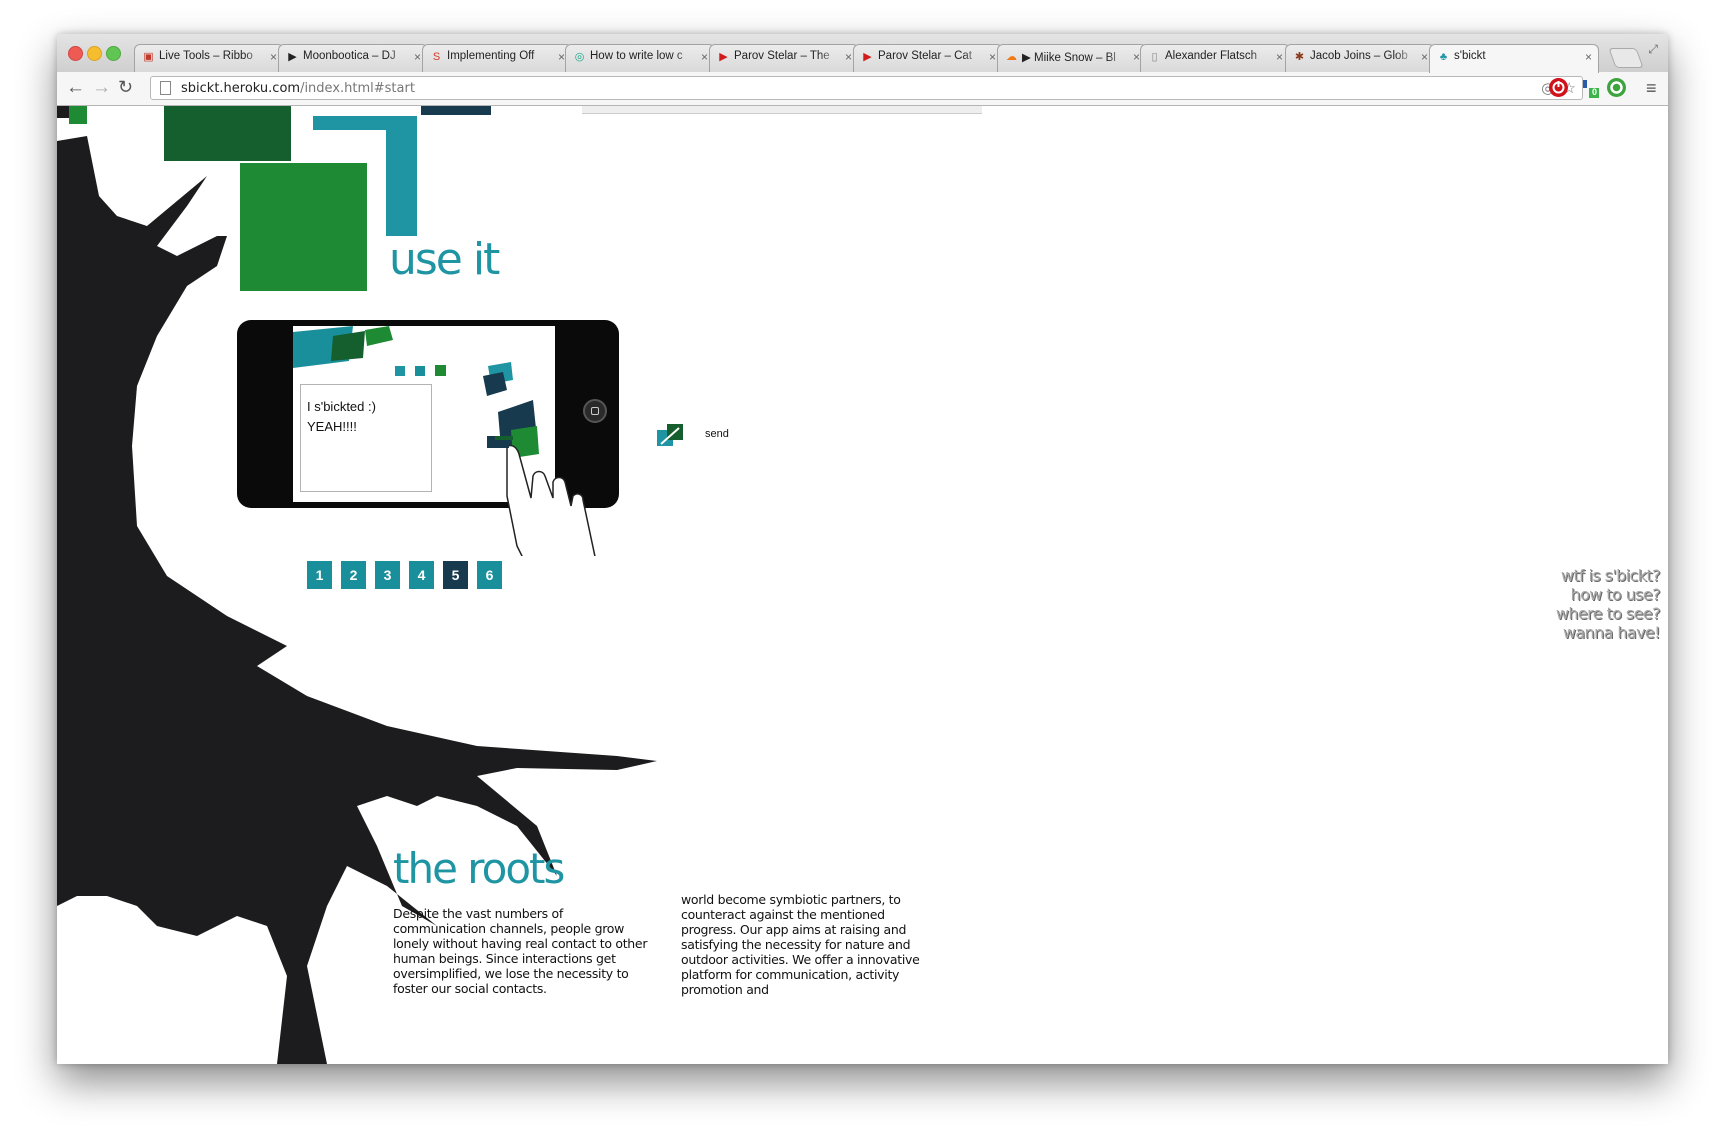 This screenshot has height=1142, width=1724. Describe the element at coordinates (489, 575) in the screenshot. I see `page-button-6: 6` at that location.